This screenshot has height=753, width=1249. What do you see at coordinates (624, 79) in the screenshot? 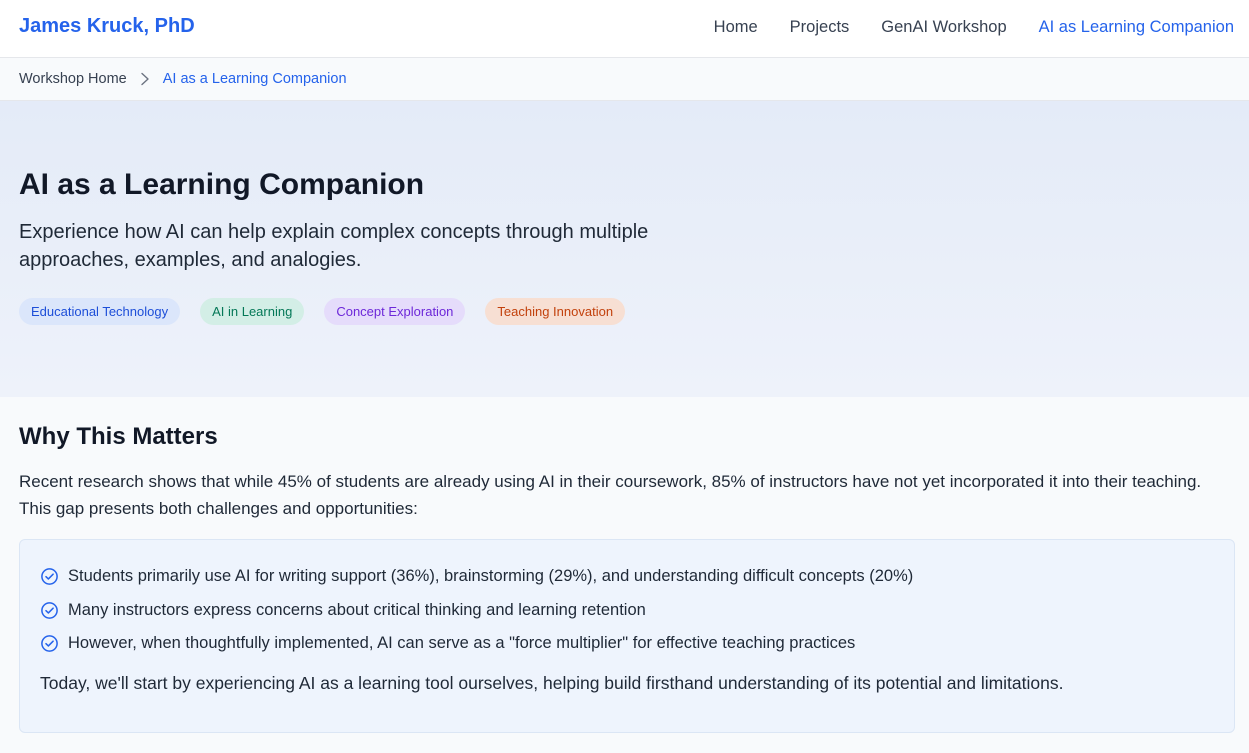
I see `breadcrumb: Workshop Home AI as a Learning Companion` at bounding box center [624, 79].